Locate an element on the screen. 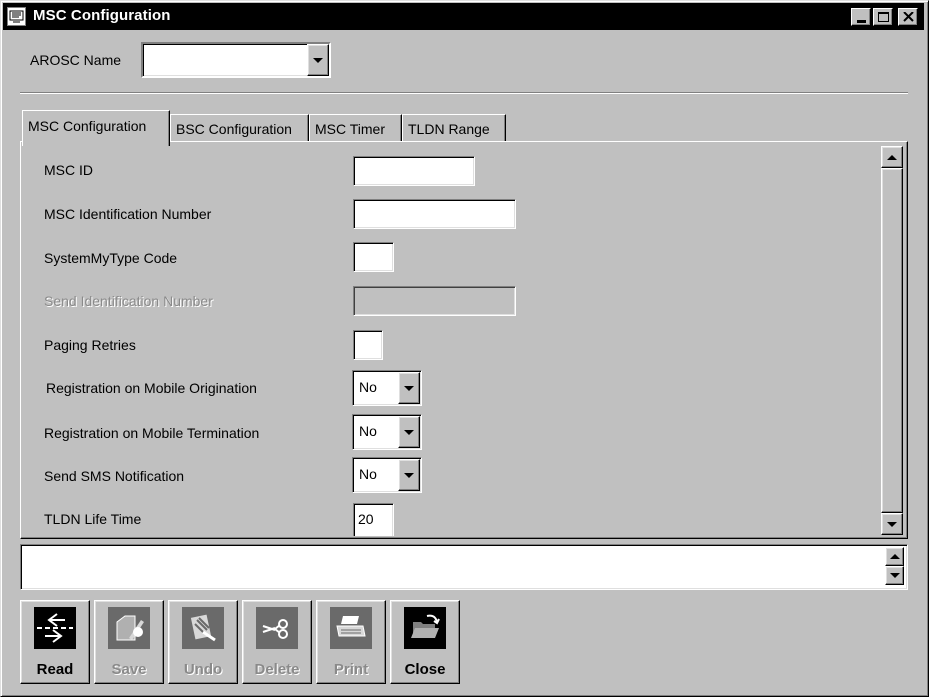 This screenshot has width=929, height=697. save-label: Save is located at coordinates (129, 669).